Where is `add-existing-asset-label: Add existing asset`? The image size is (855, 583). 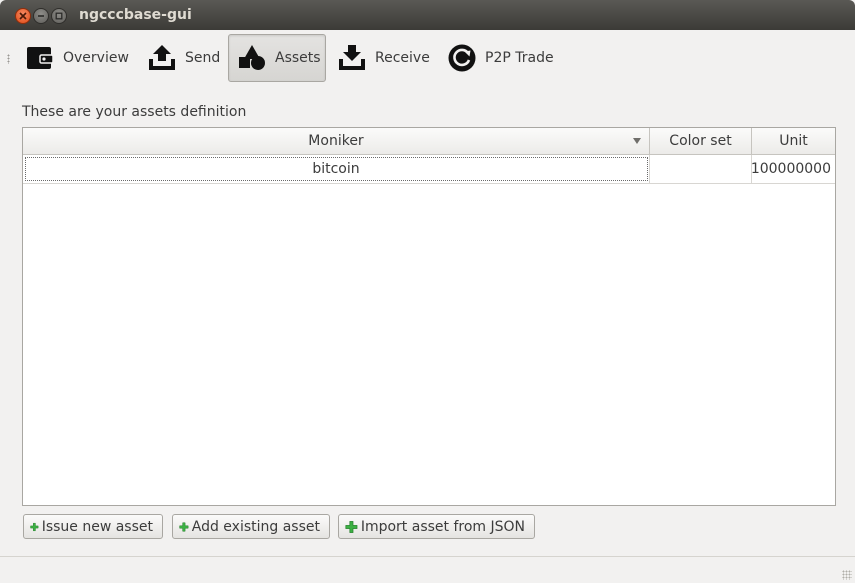
add-existing-asset-label: Add existing asset is located at coordinates (255, 526).